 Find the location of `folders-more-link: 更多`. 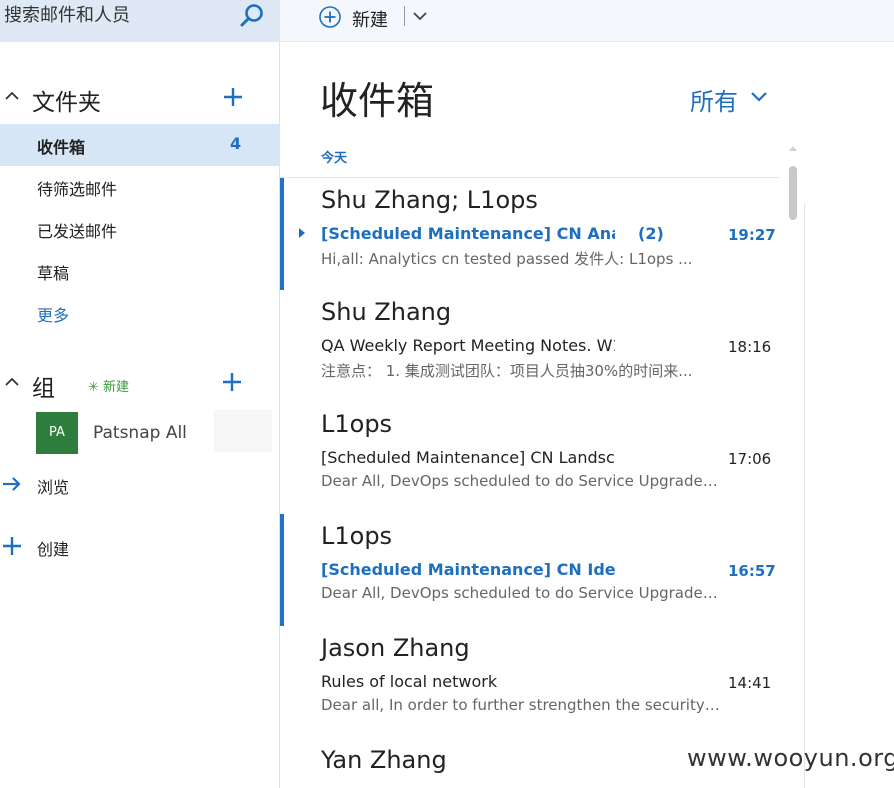

folders-more-link: 更多 is located at coordinates (139, 313).